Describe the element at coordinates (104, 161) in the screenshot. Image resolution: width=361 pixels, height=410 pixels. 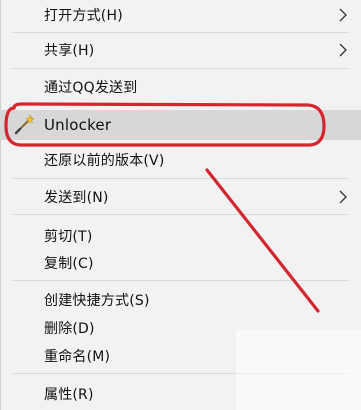
I see `menu-item-label: 还原以前的版本(V)` at that location.